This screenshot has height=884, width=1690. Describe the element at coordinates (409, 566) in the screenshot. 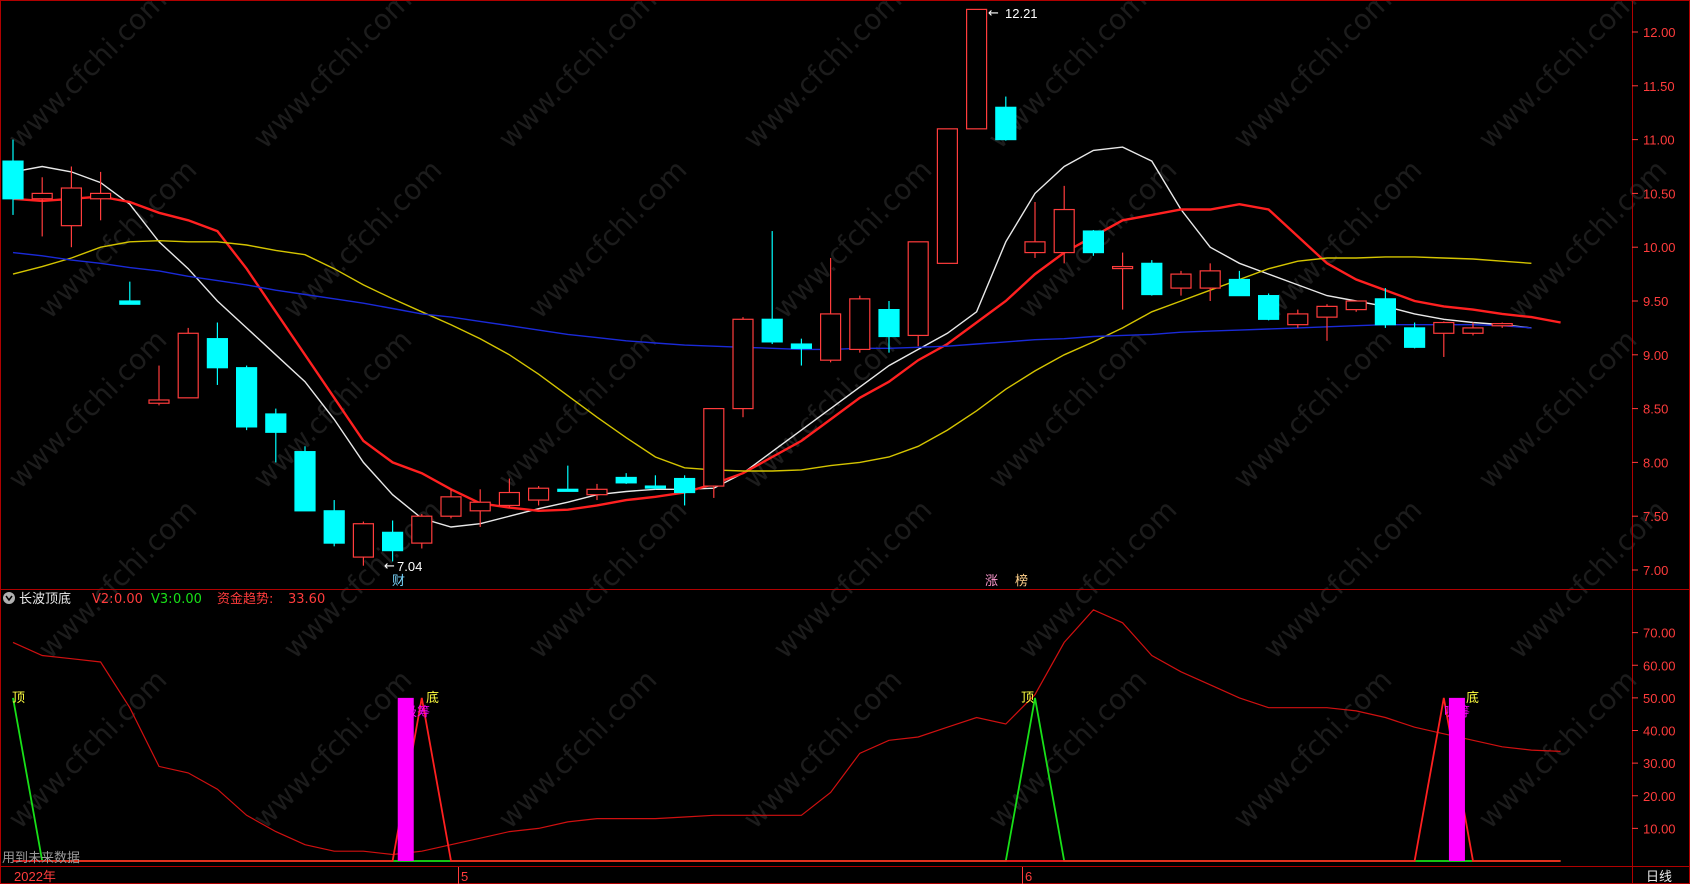

I see `low-price-label: 7.04` at that location.